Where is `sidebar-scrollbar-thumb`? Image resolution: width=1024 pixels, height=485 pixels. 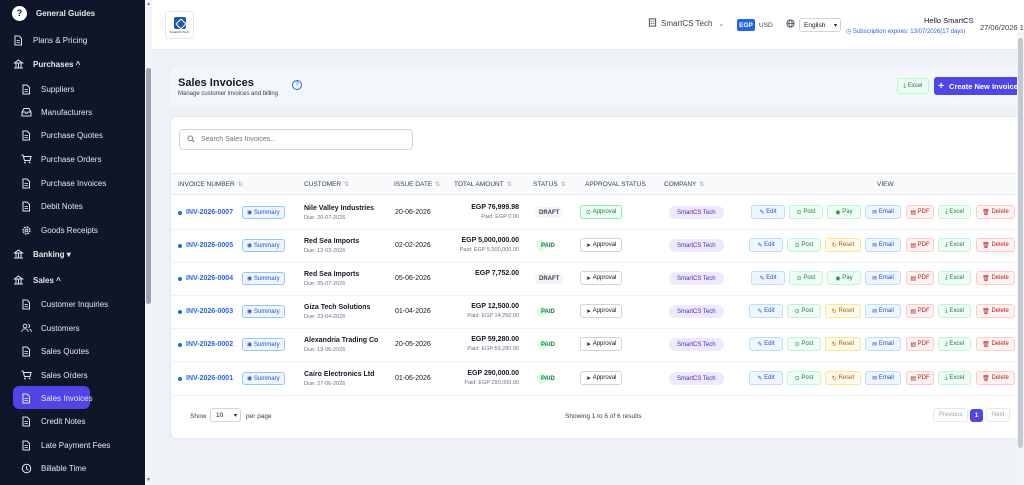
sidebar-scrollbar-thumb is located at coordinates (148, 186).